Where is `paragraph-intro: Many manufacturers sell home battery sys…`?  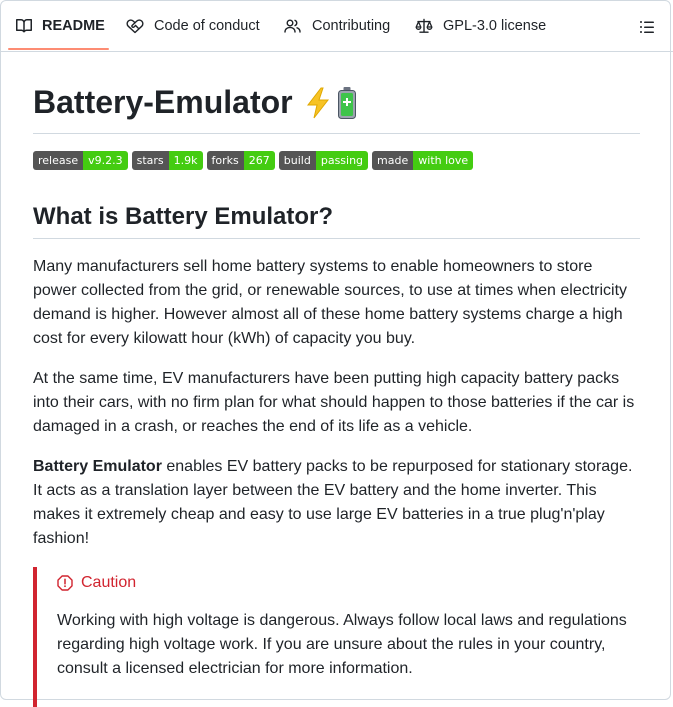
paragraph-intro: Many manufacturers sell home battery sys… is located at coordinates (330, 302).